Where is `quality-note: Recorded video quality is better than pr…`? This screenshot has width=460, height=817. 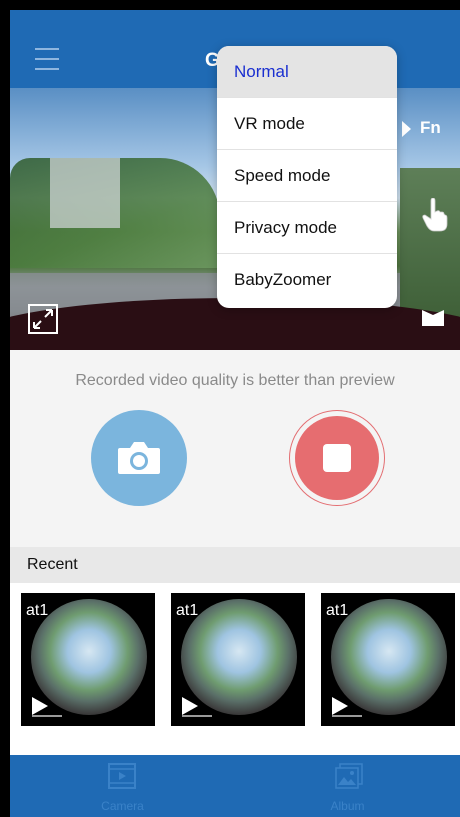
quality-note: Recorded video quality is better than pr… is located at coordinates (235, 380).